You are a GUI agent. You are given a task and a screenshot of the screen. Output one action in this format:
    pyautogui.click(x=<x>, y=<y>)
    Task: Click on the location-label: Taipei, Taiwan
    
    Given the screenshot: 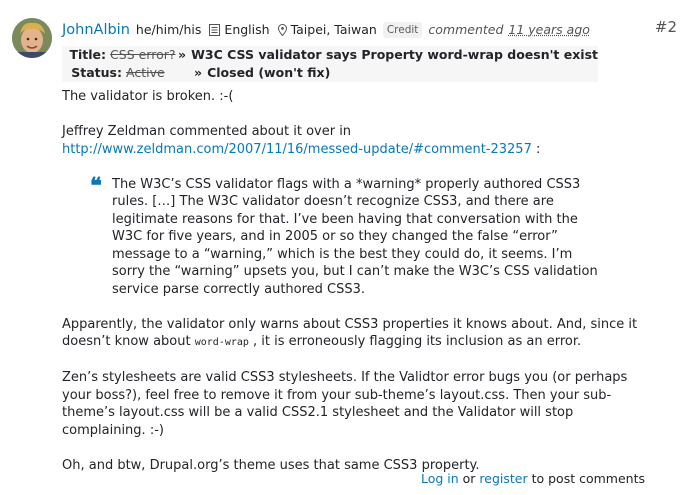 What is the action you would take?
    pyautogui.click(x=333, y=29)
    